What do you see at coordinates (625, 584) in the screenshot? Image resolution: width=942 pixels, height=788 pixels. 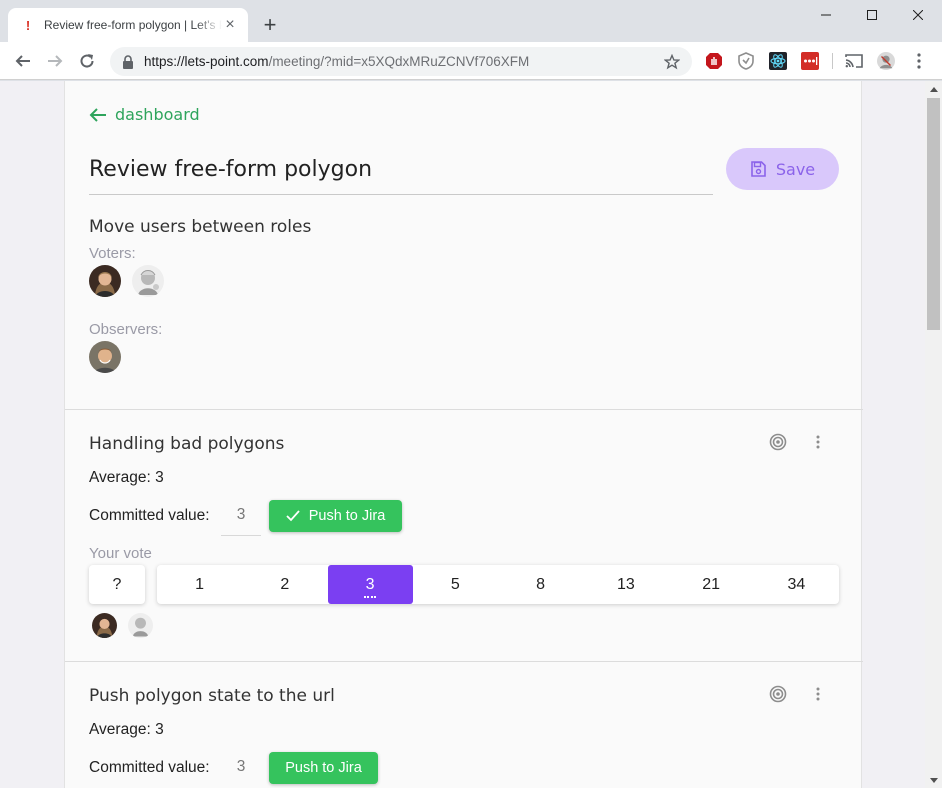 I see `vote-option: 13` at bounding box center [625, 584].